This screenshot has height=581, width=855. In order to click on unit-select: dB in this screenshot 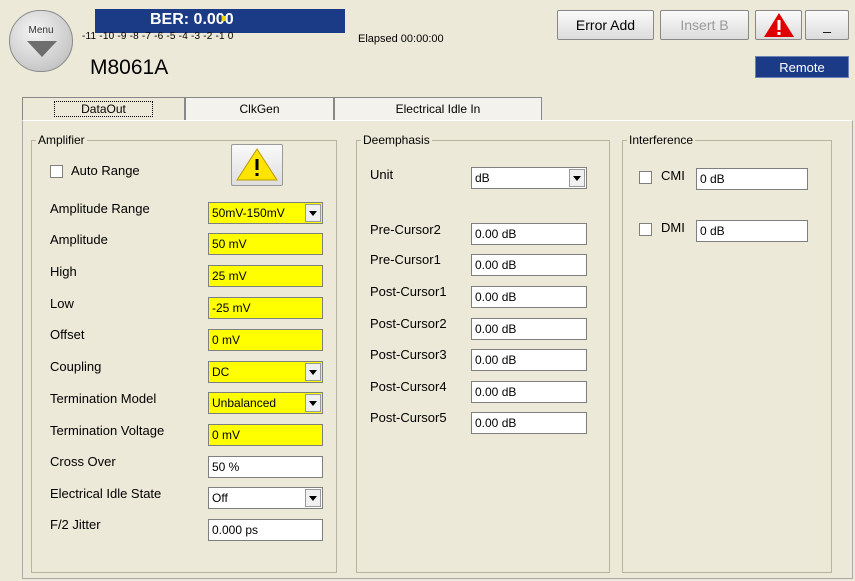, I will do `click(529, 178)`.